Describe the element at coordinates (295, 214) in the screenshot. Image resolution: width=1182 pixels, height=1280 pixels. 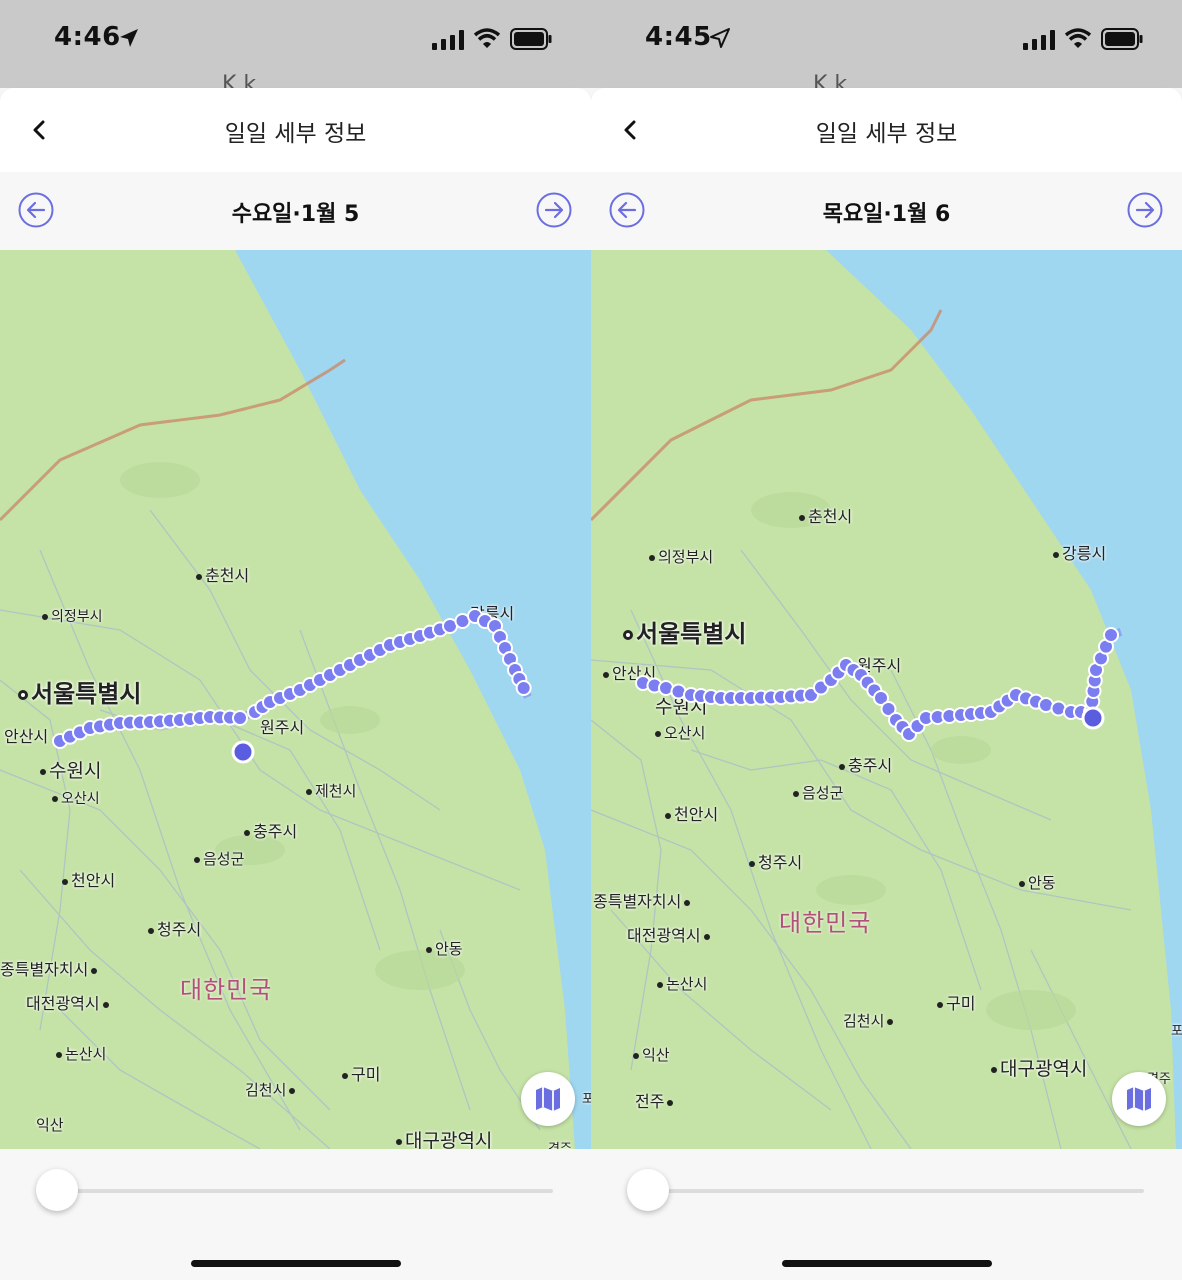
I see `date-label: 수요일·1월 5` at that location.